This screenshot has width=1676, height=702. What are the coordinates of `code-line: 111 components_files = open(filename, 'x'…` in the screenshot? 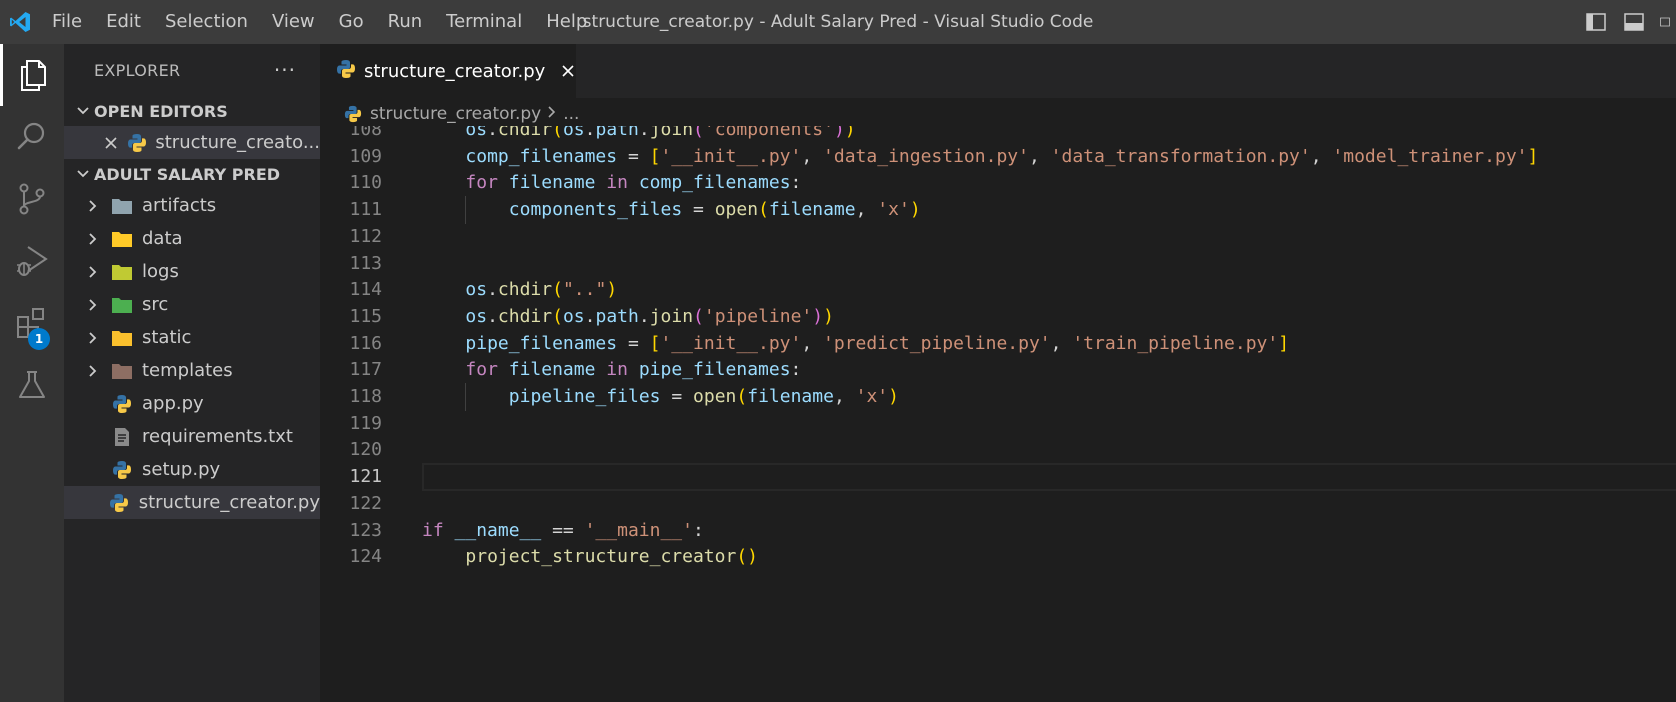 It's located at (998, 210).